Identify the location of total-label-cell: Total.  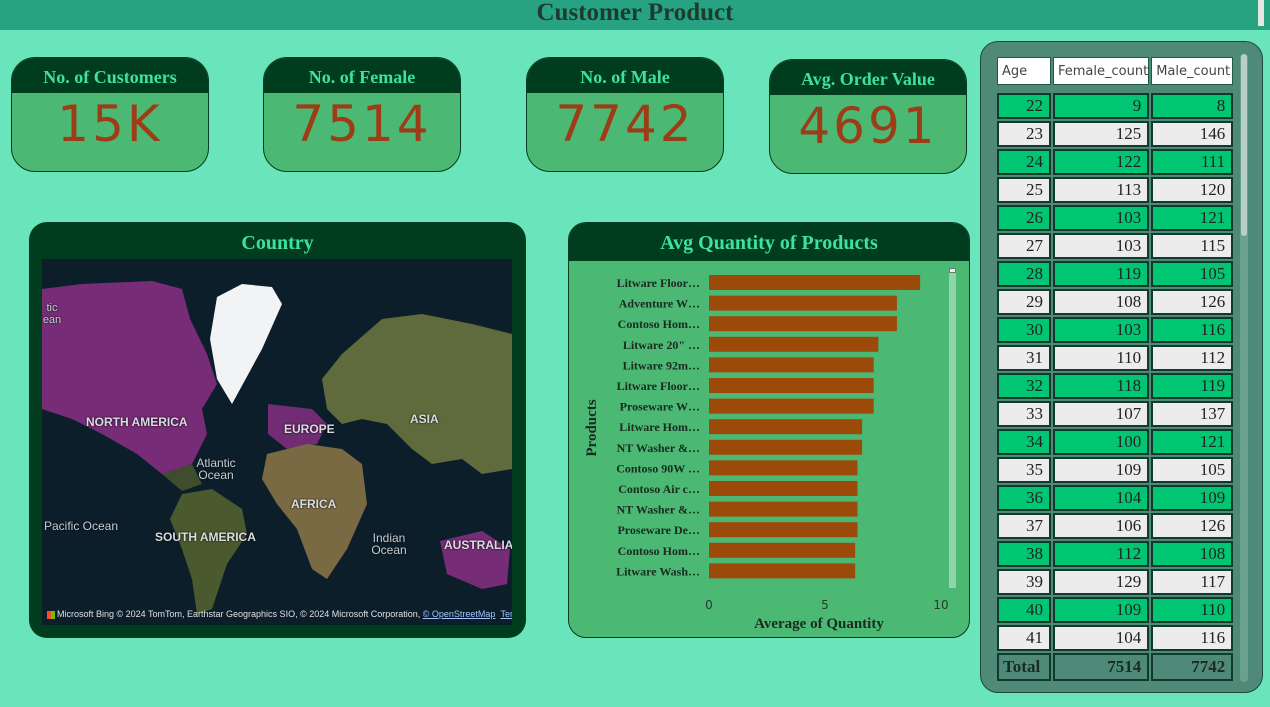
(1024, 667).